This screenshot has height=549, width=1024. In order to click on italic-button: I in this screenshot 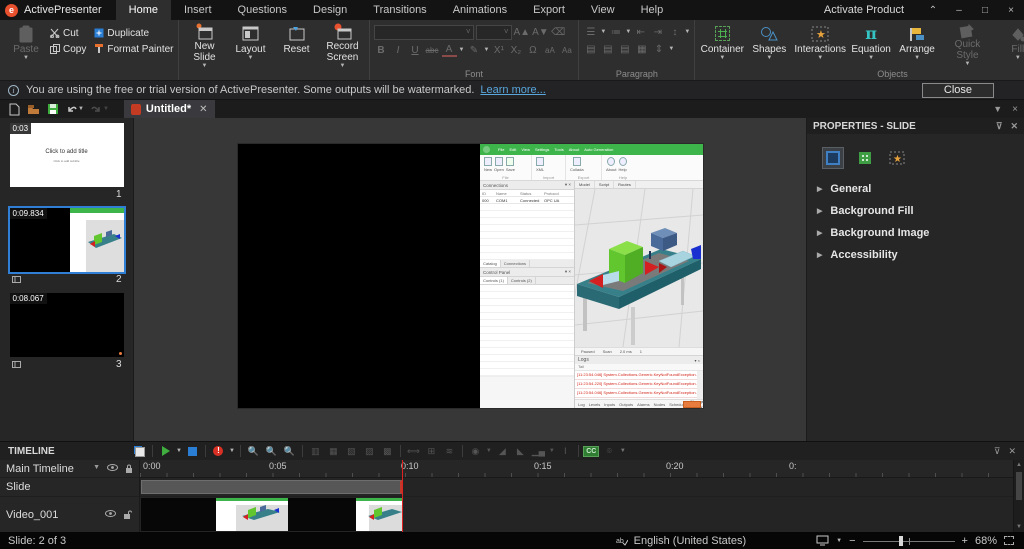, I will do `click(398, 50)`.